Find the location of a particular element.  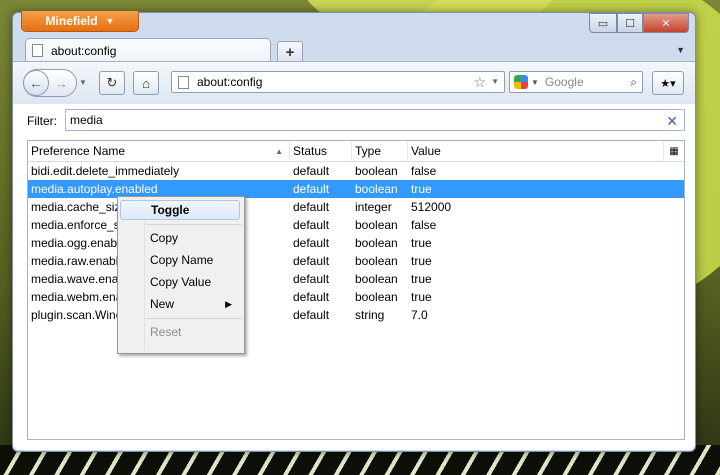

tab-about-config: about:config is located at coordinates (148, 50).